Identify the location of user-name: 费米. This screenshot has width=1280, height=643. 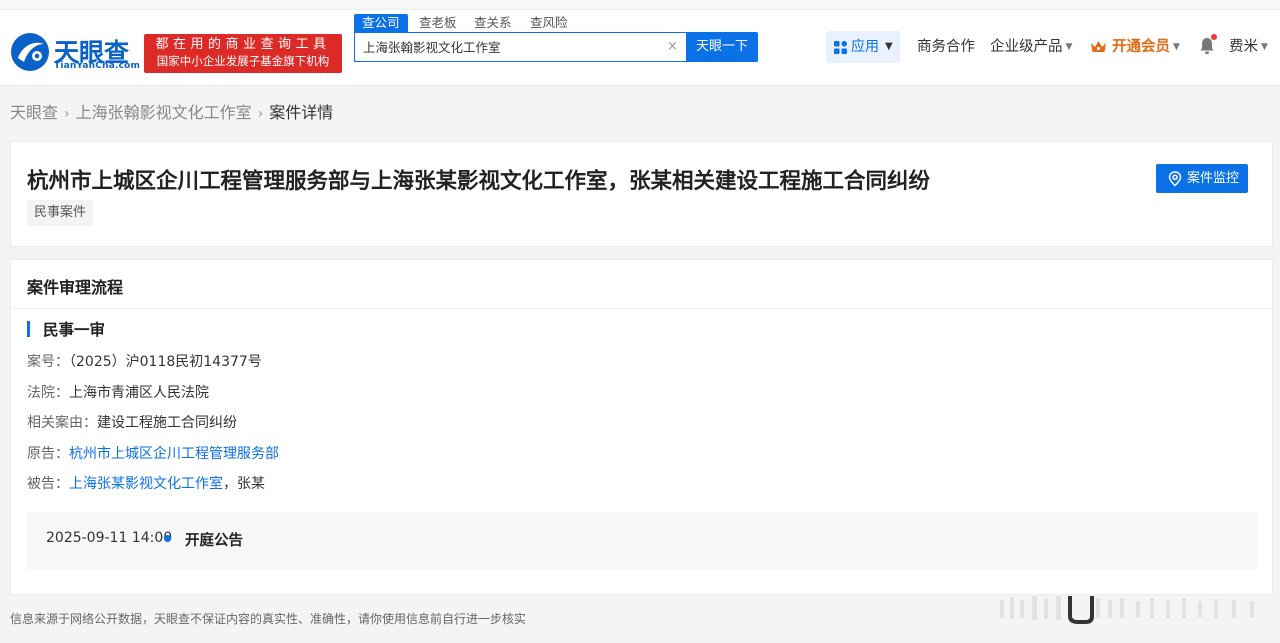
(1243, 47).